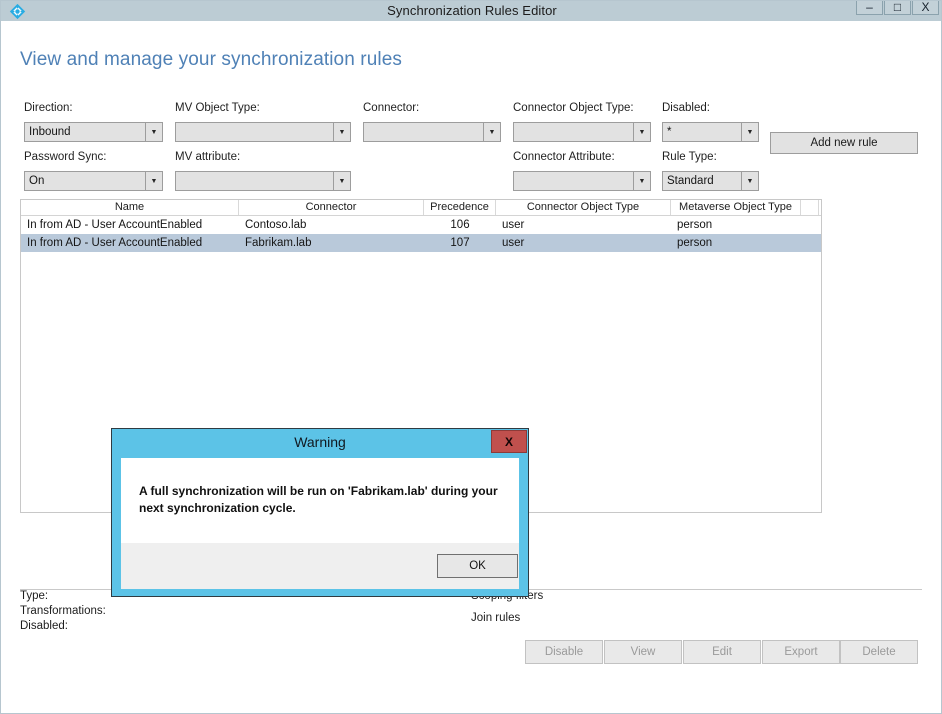 This screenshot has width=942, height=714. I want to click on window-controls: – □ X, so click(897, 8).